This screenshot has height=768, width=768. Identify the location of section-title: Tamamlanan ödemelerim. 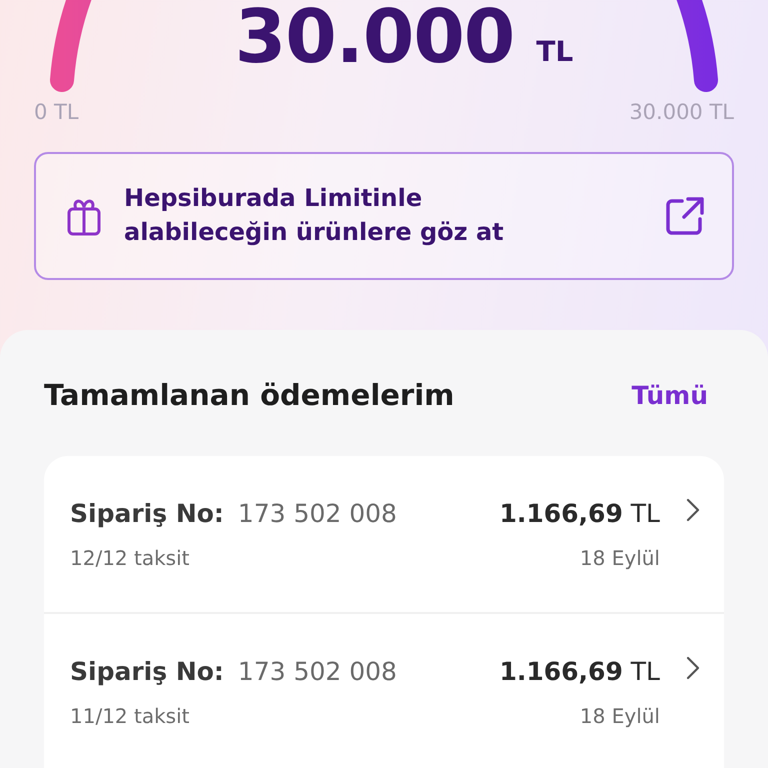
(249, 395).